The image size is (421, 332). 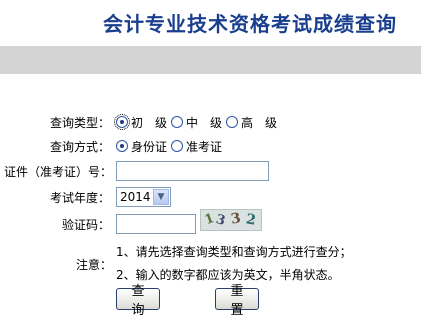 What do you see at coordinates (177, 146) in the screenshot?
I see `query-method-radio-admission` at bounding box center [177, 146].